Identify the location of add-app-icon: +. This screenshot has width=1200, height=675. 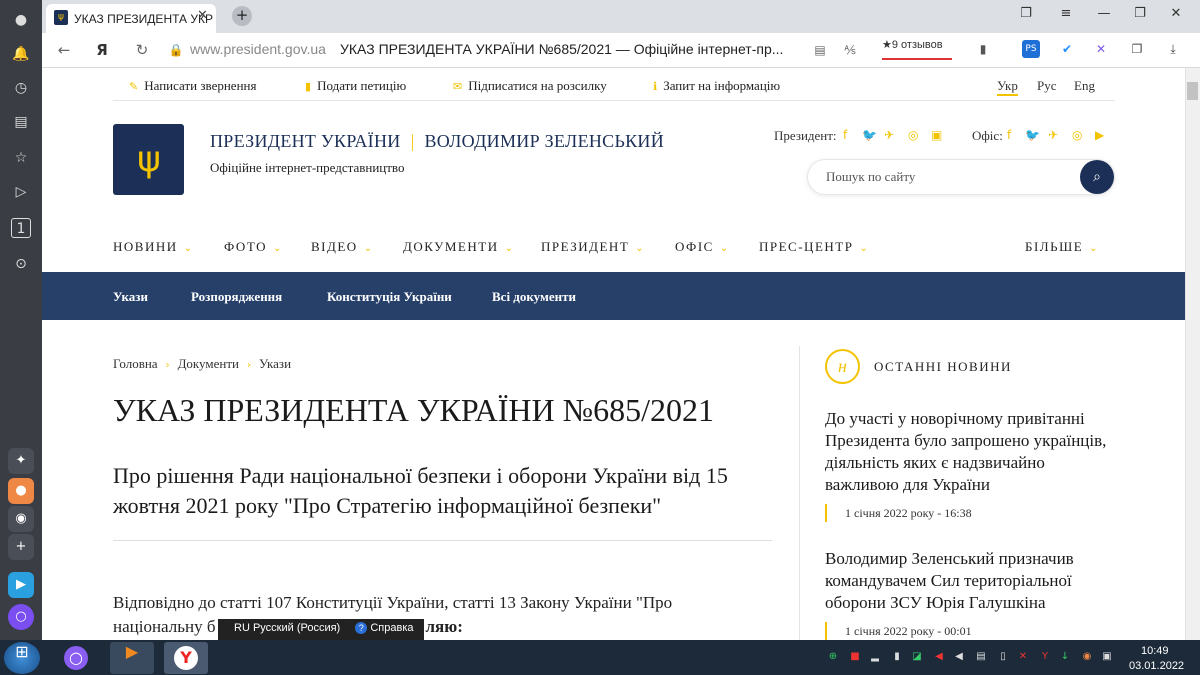
(21, 547).